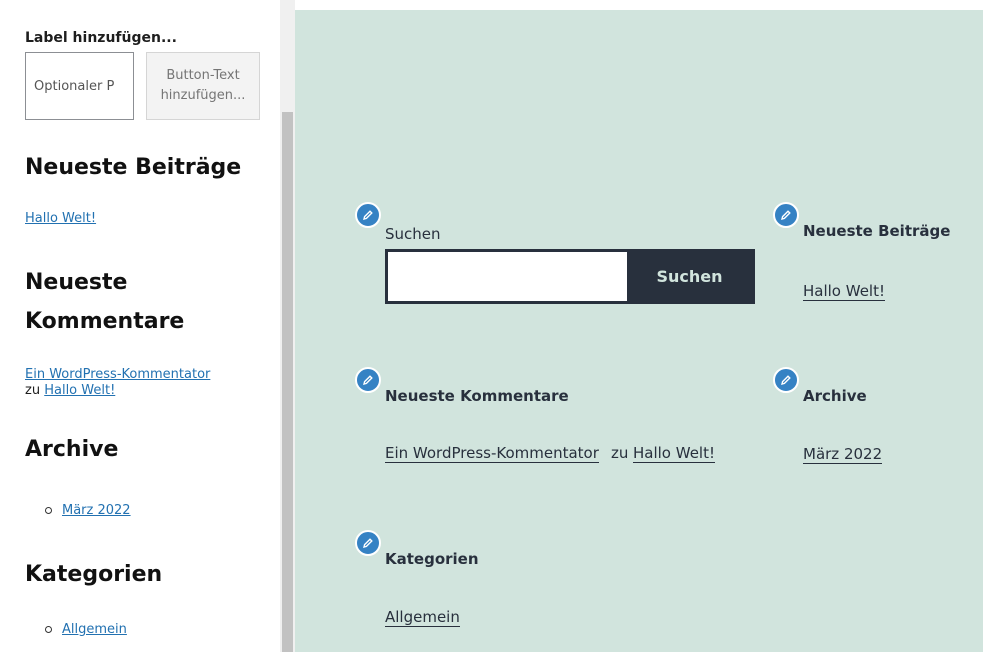 Image resolution: width=983 pixels, height=652 pixels. Describe the element at coordinates (287, 382) in the screenshot. I see `scrollbar-thumb` at that location.